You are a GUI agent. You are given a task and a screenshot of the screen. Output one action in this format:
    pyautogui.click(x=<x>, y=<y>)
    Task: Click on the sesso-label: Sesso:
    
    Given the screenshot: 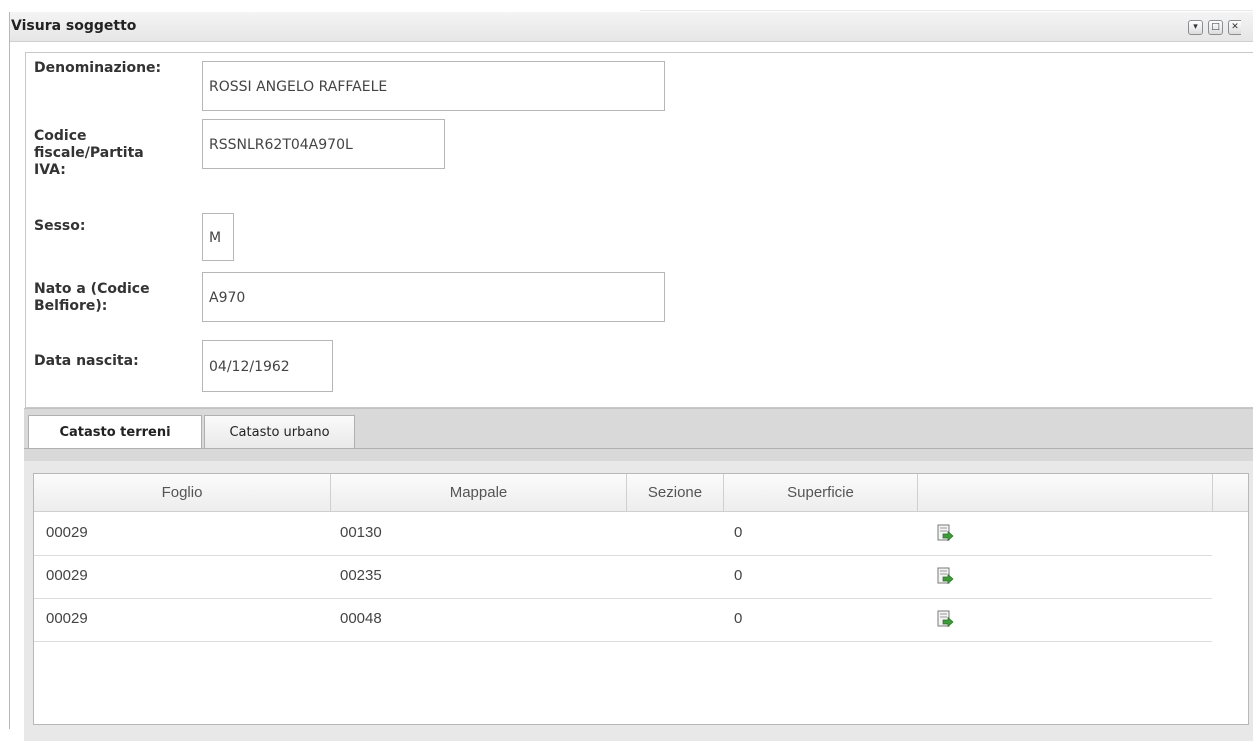 What is the action you would take?
    pyautogui.click(x=60, y=226)
    